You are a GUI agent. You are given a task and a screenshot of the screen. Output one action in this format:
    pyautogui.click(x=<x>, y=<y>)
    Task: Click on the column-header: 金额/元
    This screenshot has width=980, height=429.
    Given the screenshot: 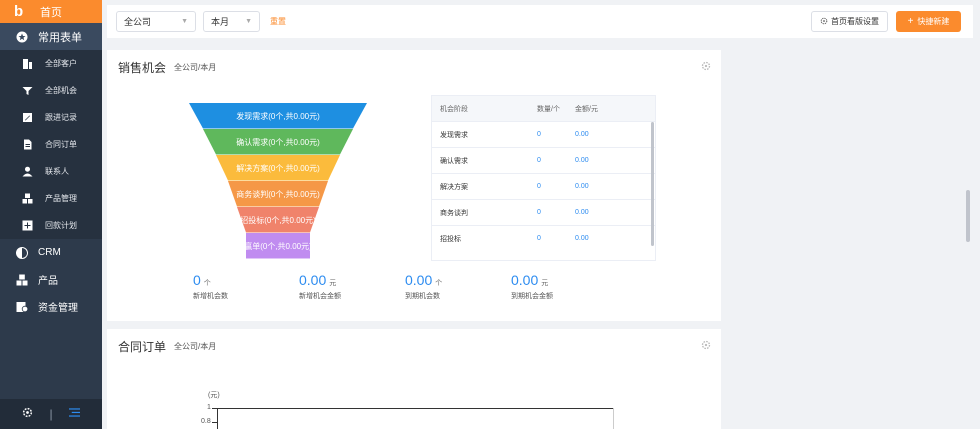 What is the action you would take?
    pyautogui.click(x=586, y=109)
    